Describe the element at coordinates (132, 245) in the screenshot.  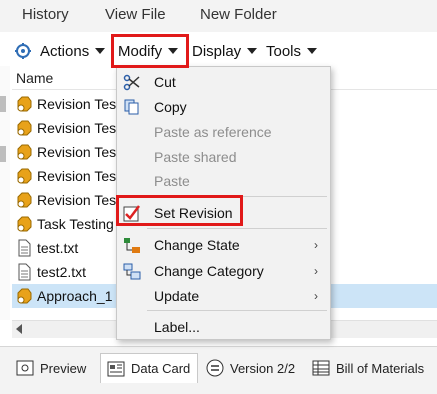
I see `state-icon` at that location.